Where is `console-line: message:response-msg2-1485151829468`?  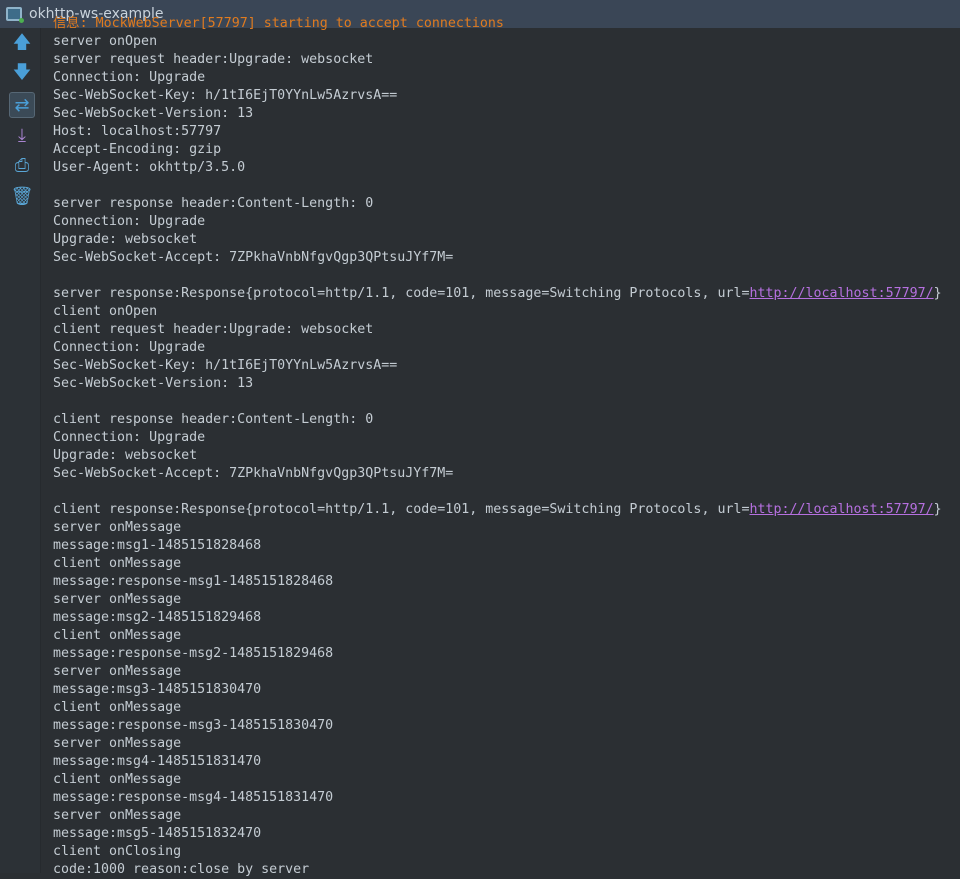
console-line: message:response-msg2-1485151829468 is located at coordinates (506, 654).